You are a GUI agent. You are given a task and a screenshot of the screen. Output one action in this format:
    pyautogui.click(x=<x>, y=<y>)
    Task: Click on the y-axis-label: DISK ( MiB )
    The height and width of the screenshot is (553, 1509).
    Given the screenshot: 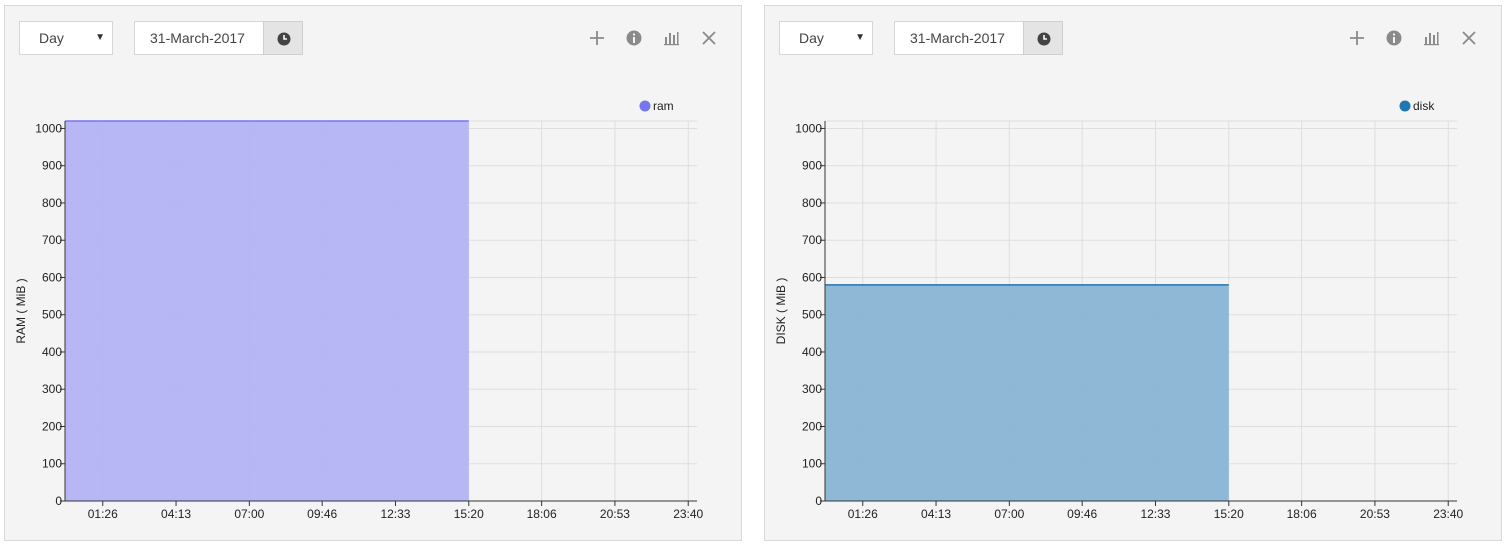 What is the action you would take?
    pyautogui.click(x=781, y=311)
    